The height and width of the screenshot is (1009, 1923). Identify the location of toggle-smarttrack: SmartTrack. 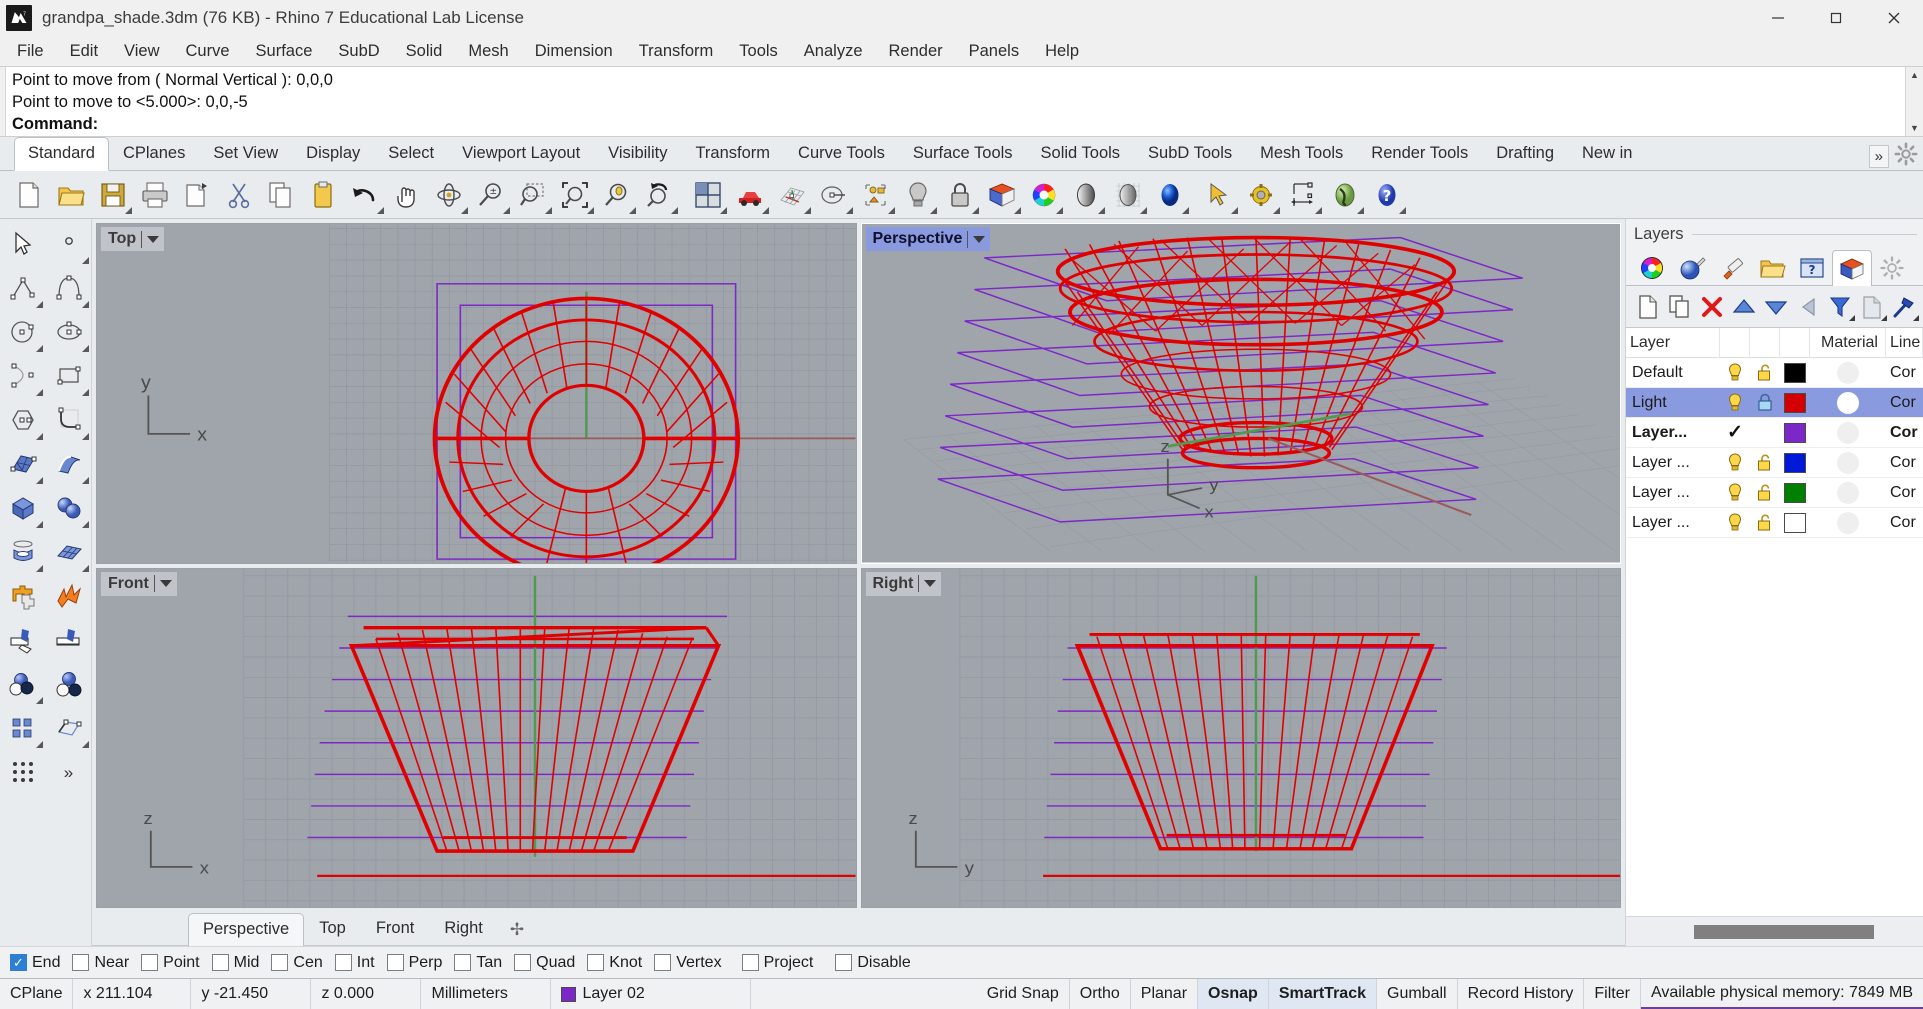
(1322, 994).